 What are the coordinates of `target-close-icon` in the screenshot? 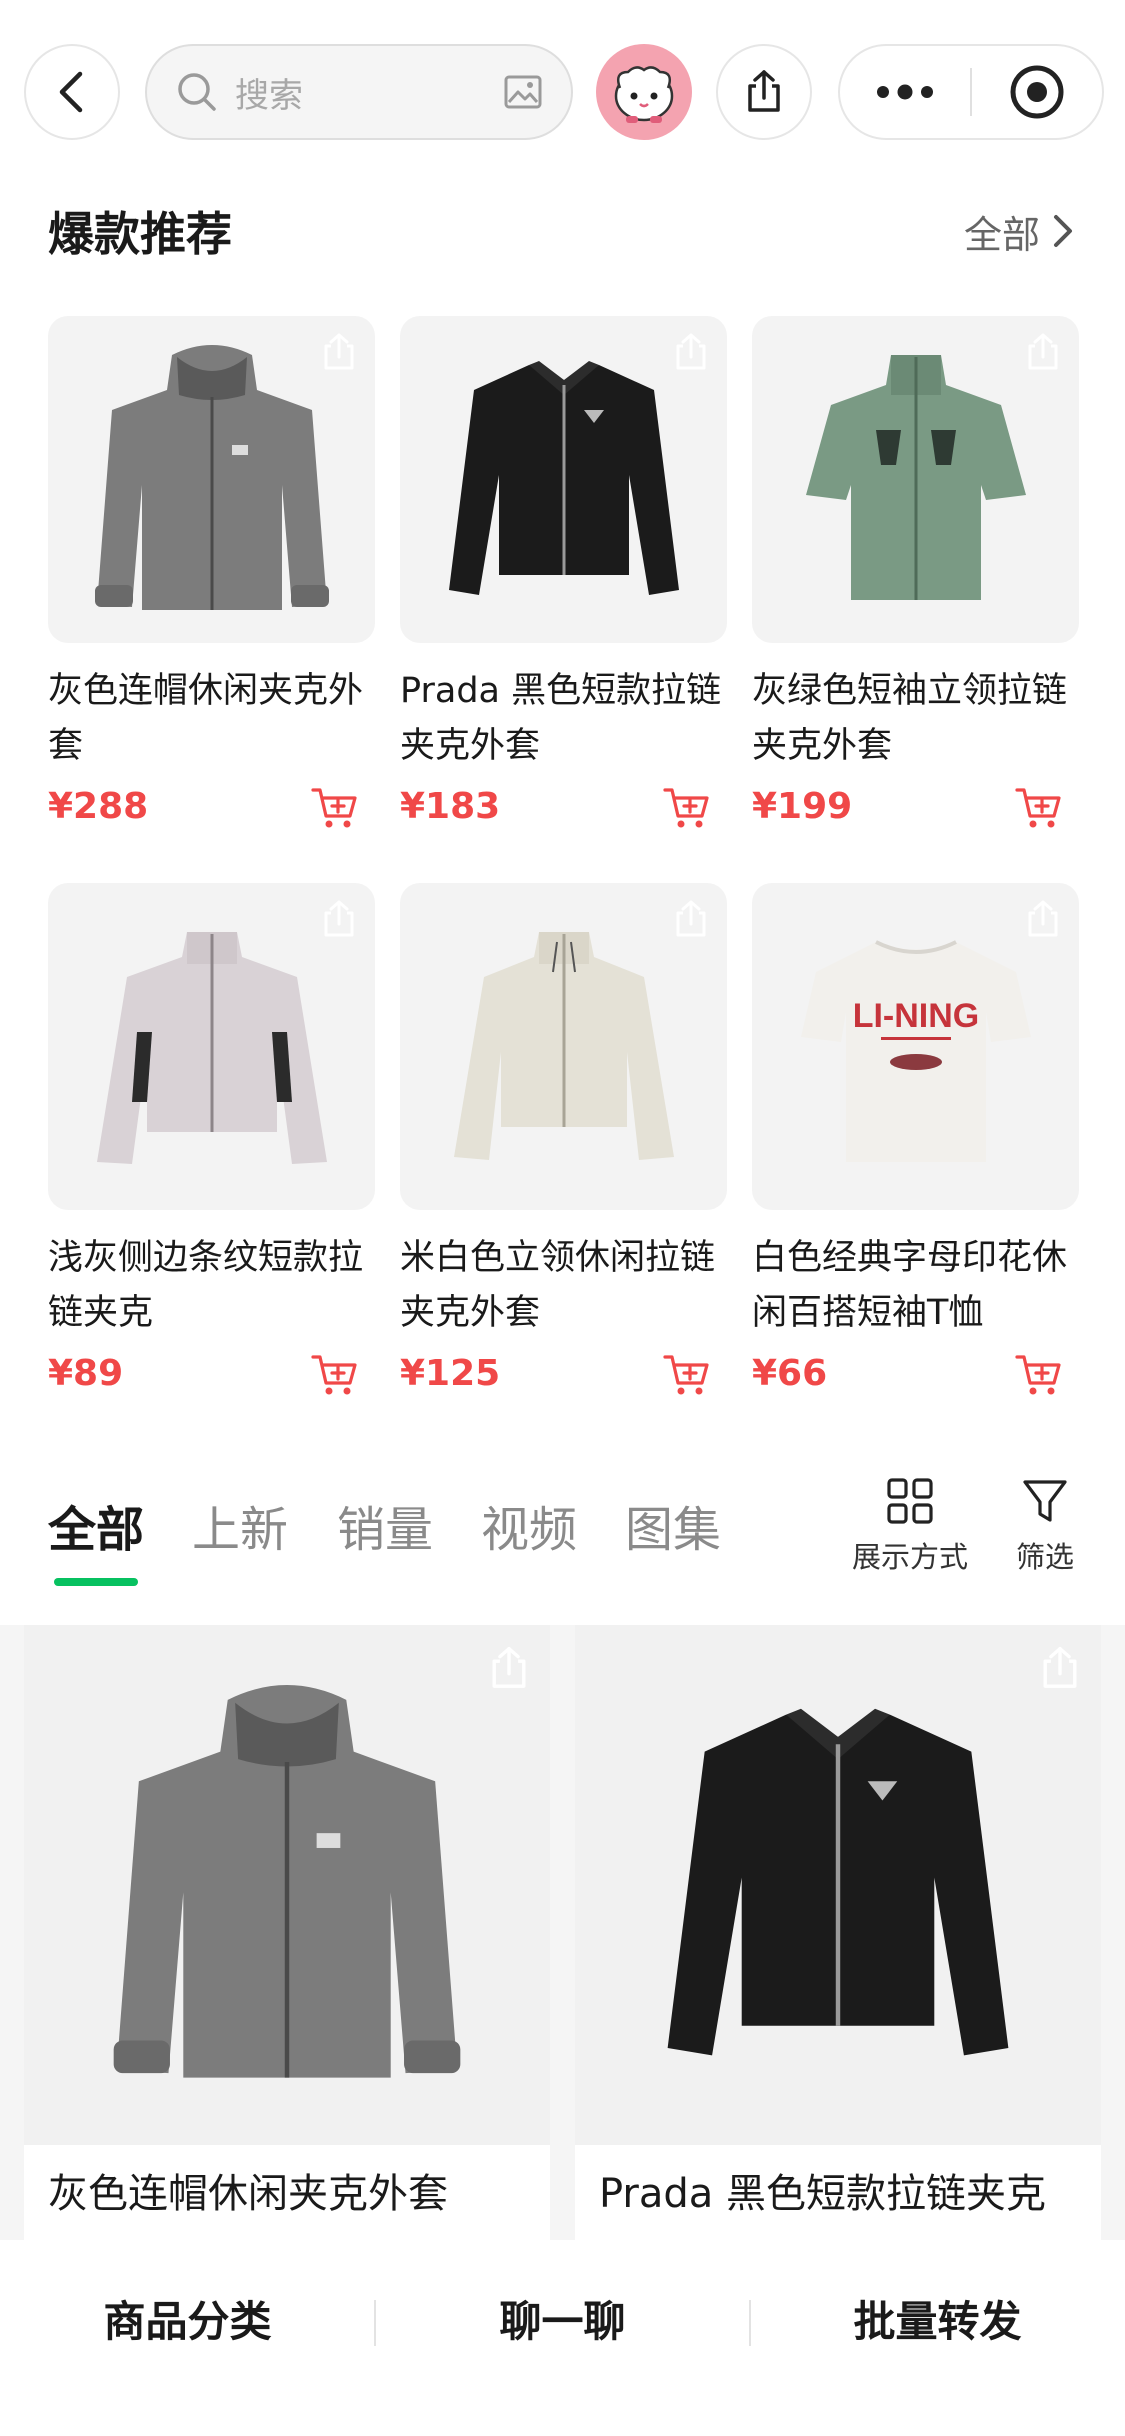 It's located at (1037, 92).